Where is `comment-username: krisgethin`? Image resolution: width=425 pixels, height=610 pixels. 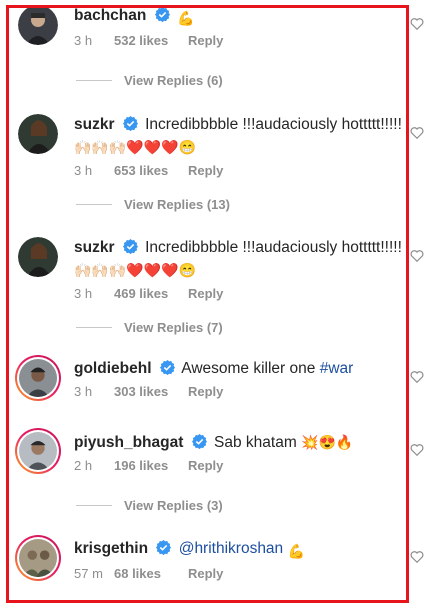
comment-username: krisgethin is located at coordinates (111, 548).